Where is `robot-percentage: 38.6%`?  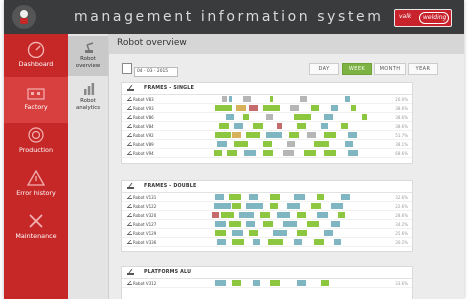 robot-percentage: 38.6% is located at coordinates (401, 108).